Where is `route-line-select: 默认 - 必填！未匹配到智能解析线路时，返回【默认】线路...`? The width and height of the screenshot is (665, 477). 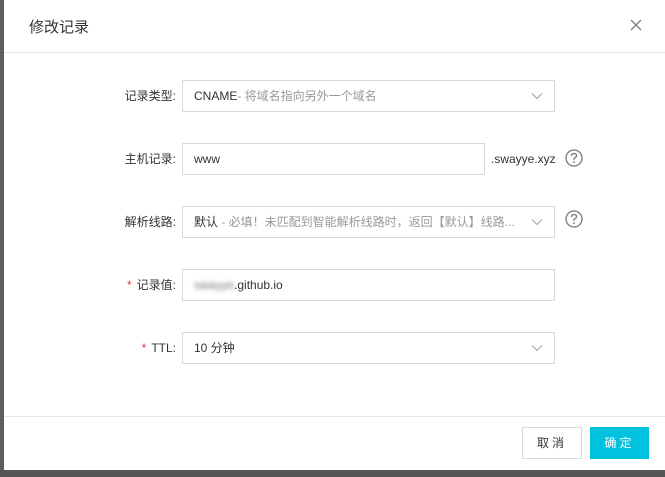 route-line-select: 默认 - 必填！未匹配到智能解析线路时，返回【默认】线路... is located at coordinates (368, 222).